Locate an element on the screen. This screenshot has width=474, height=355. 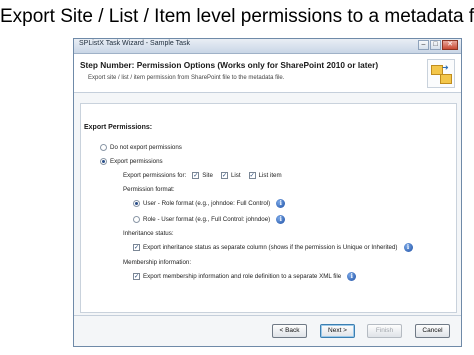
next-button: Next > is located at coordinates (337, 331).